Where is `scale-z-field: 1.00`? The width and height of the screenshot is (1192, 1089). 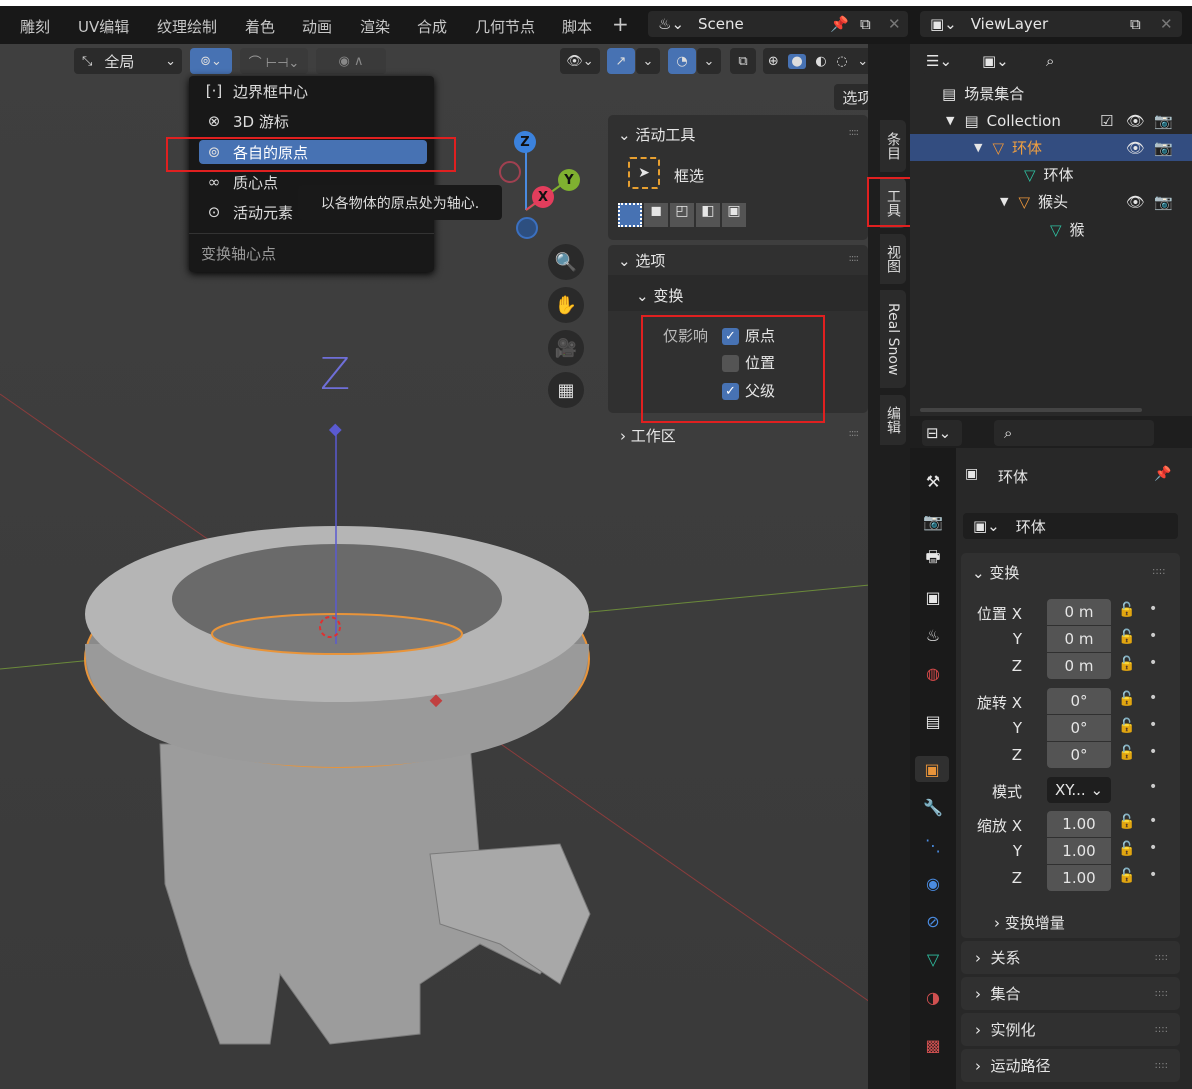 scale-z-field: 1.00 is located at coordinates (1079, 878).